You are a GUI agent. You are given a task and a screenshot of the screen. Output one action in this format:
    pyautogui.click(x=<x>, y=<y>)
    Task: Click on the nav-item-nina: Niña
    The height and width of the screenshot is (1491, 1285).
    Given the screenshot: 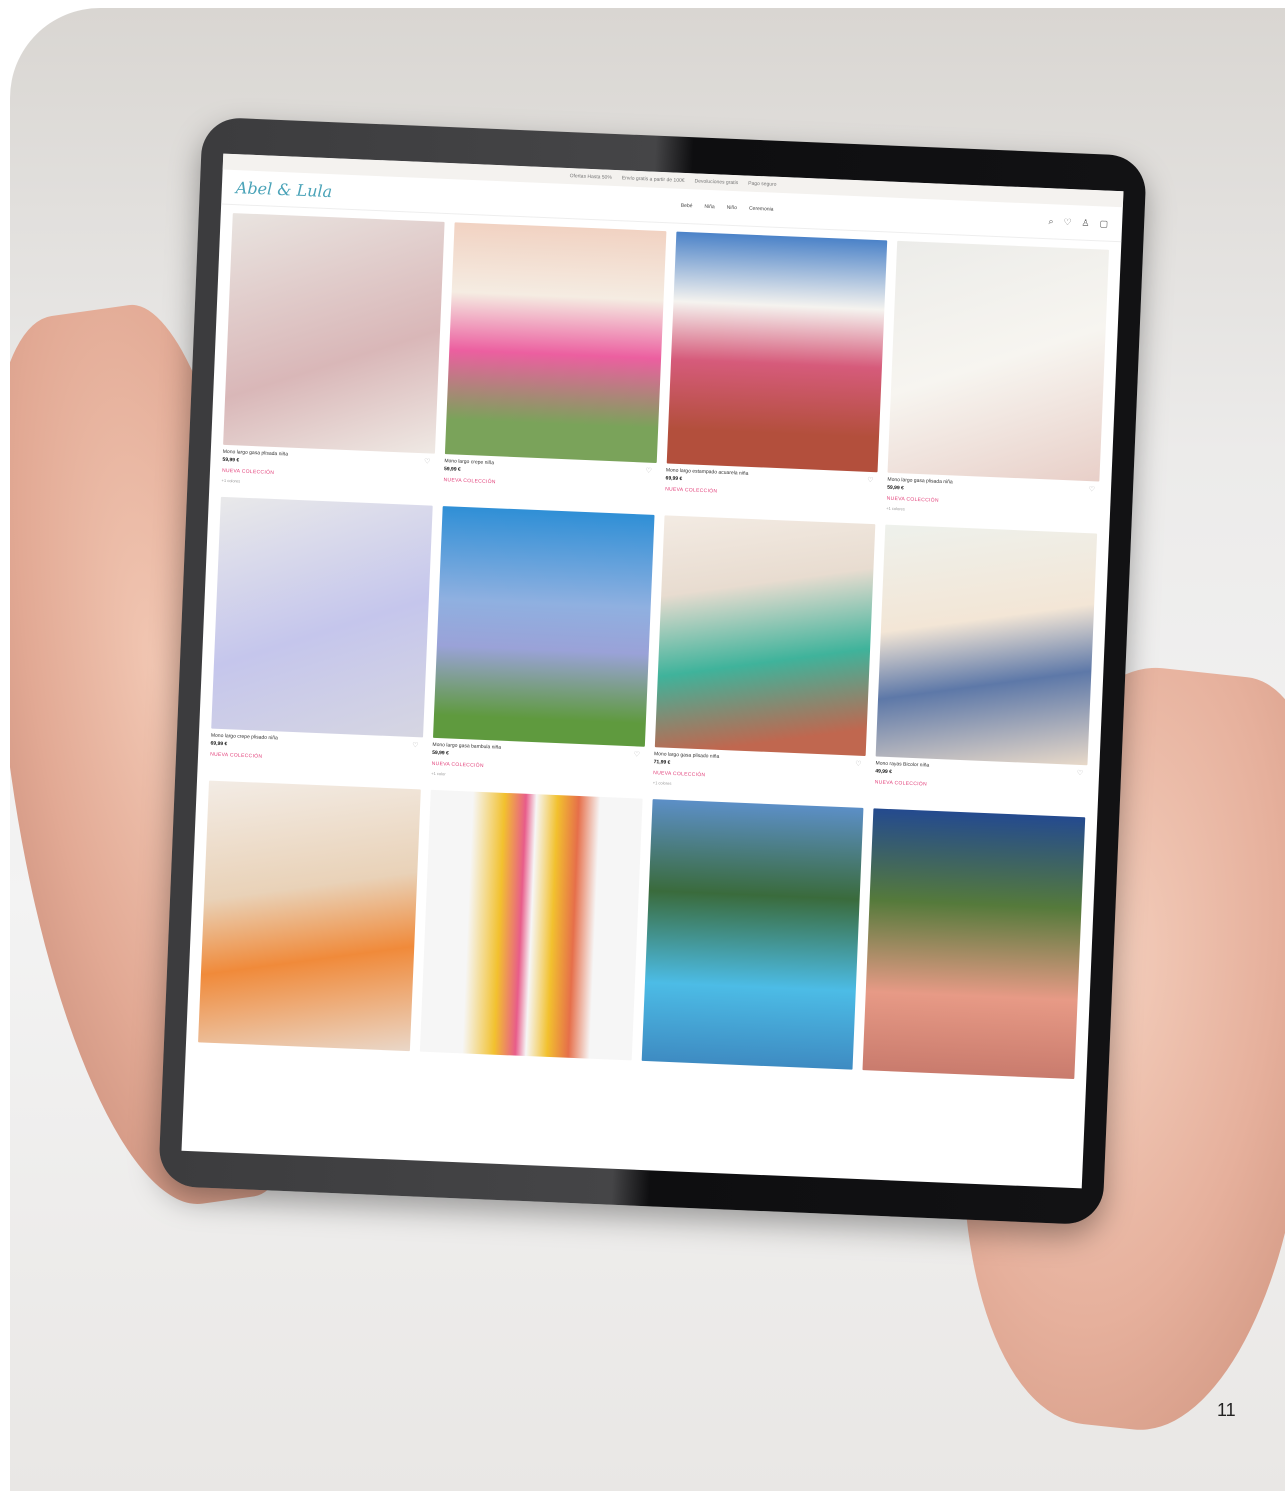 What is the action you would take?
    pyautogui.click(x=709, y=207)
    